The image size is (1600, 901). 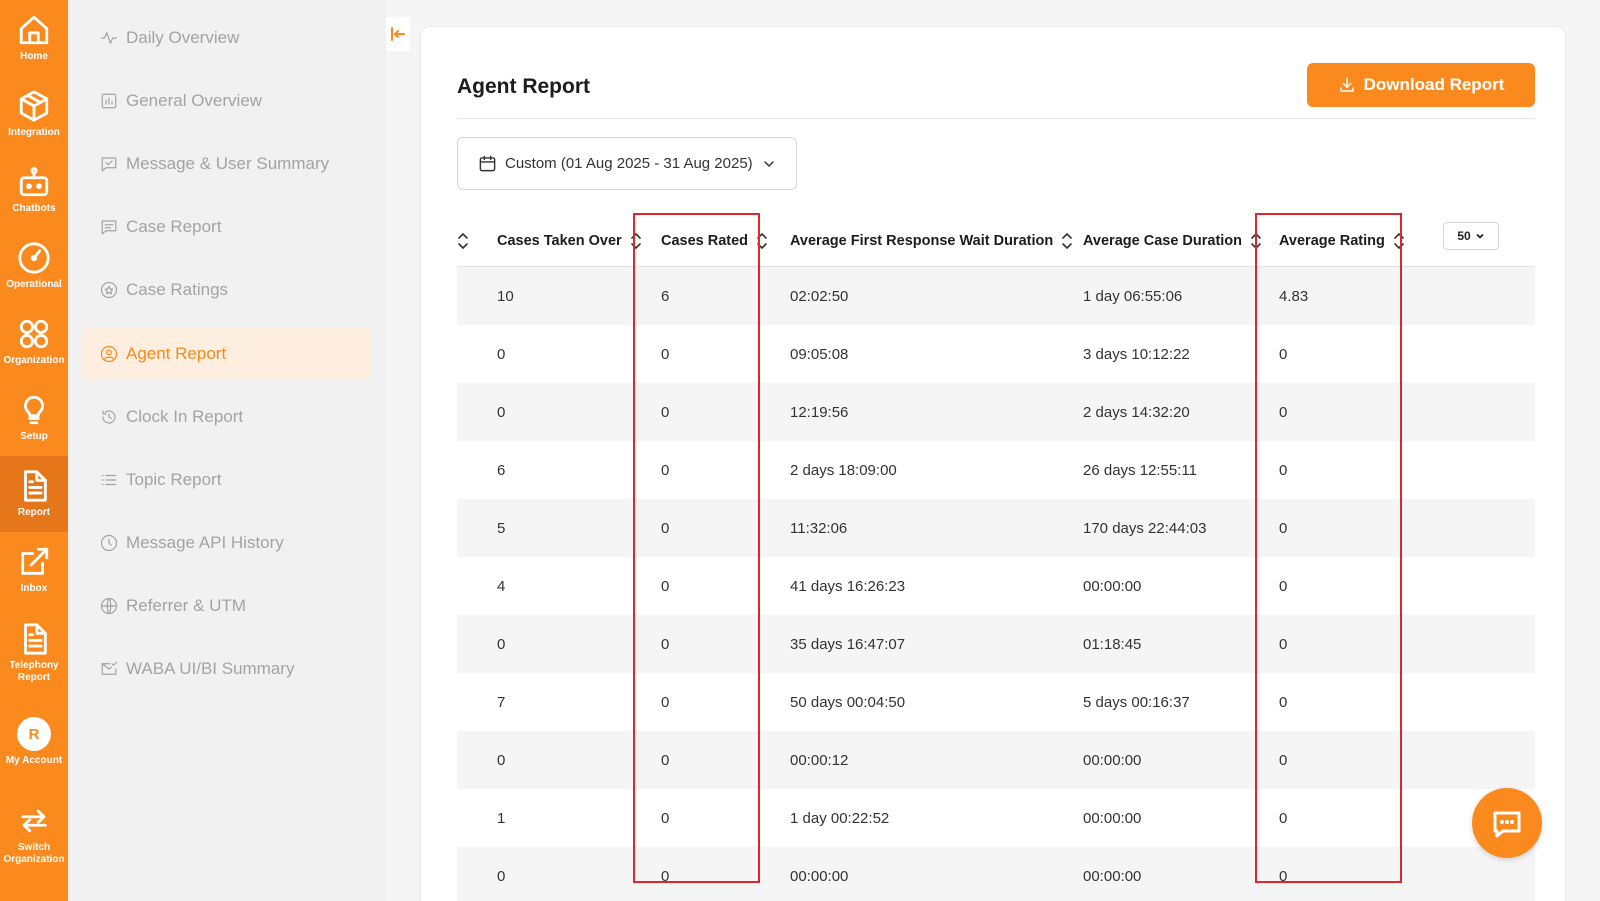 What do you see at coordinates (186, 605) in the screenshot?
I see `subnav-item-label: Referrer & UTM` at bounding box center [186, 605].